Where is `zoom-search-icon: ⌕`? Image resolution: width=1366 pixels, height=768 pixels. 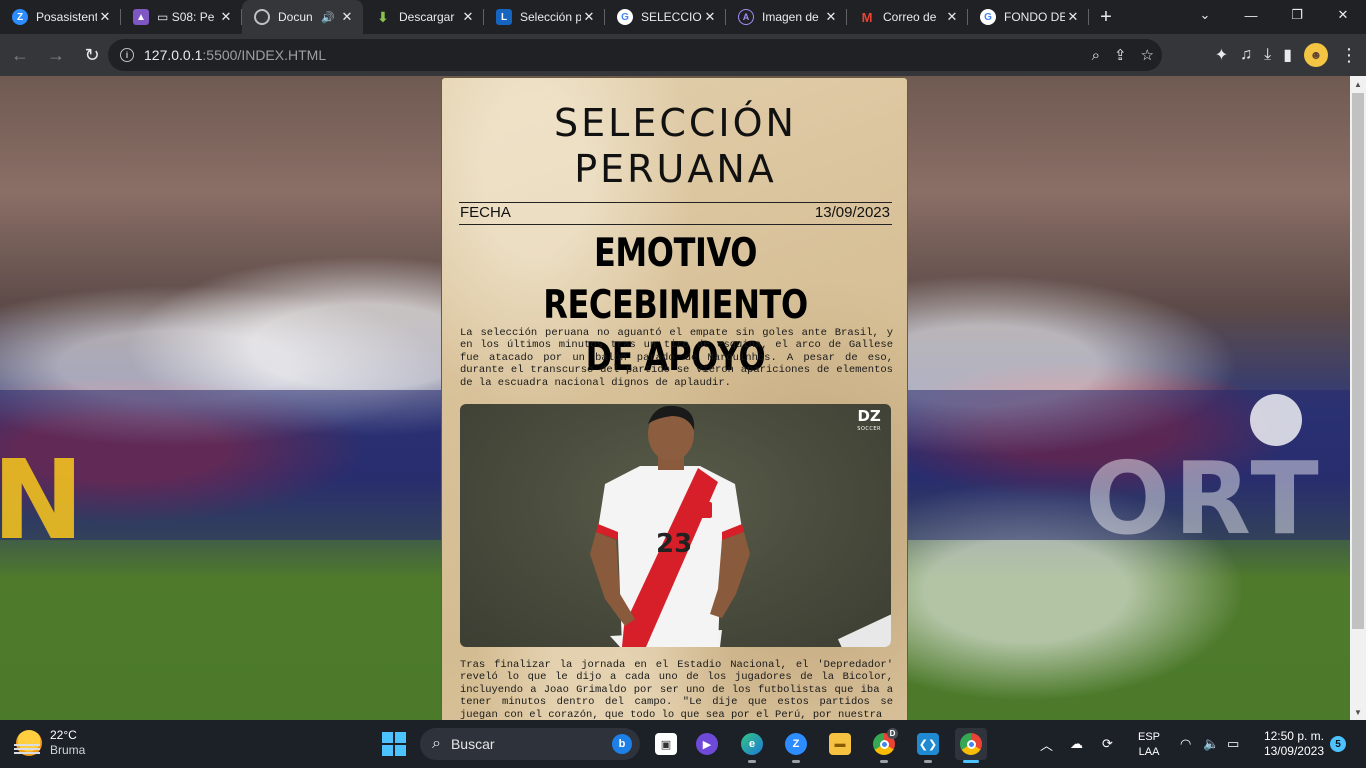 zoom-search-icon: ⌕ is located at coordinates (1096, 55).